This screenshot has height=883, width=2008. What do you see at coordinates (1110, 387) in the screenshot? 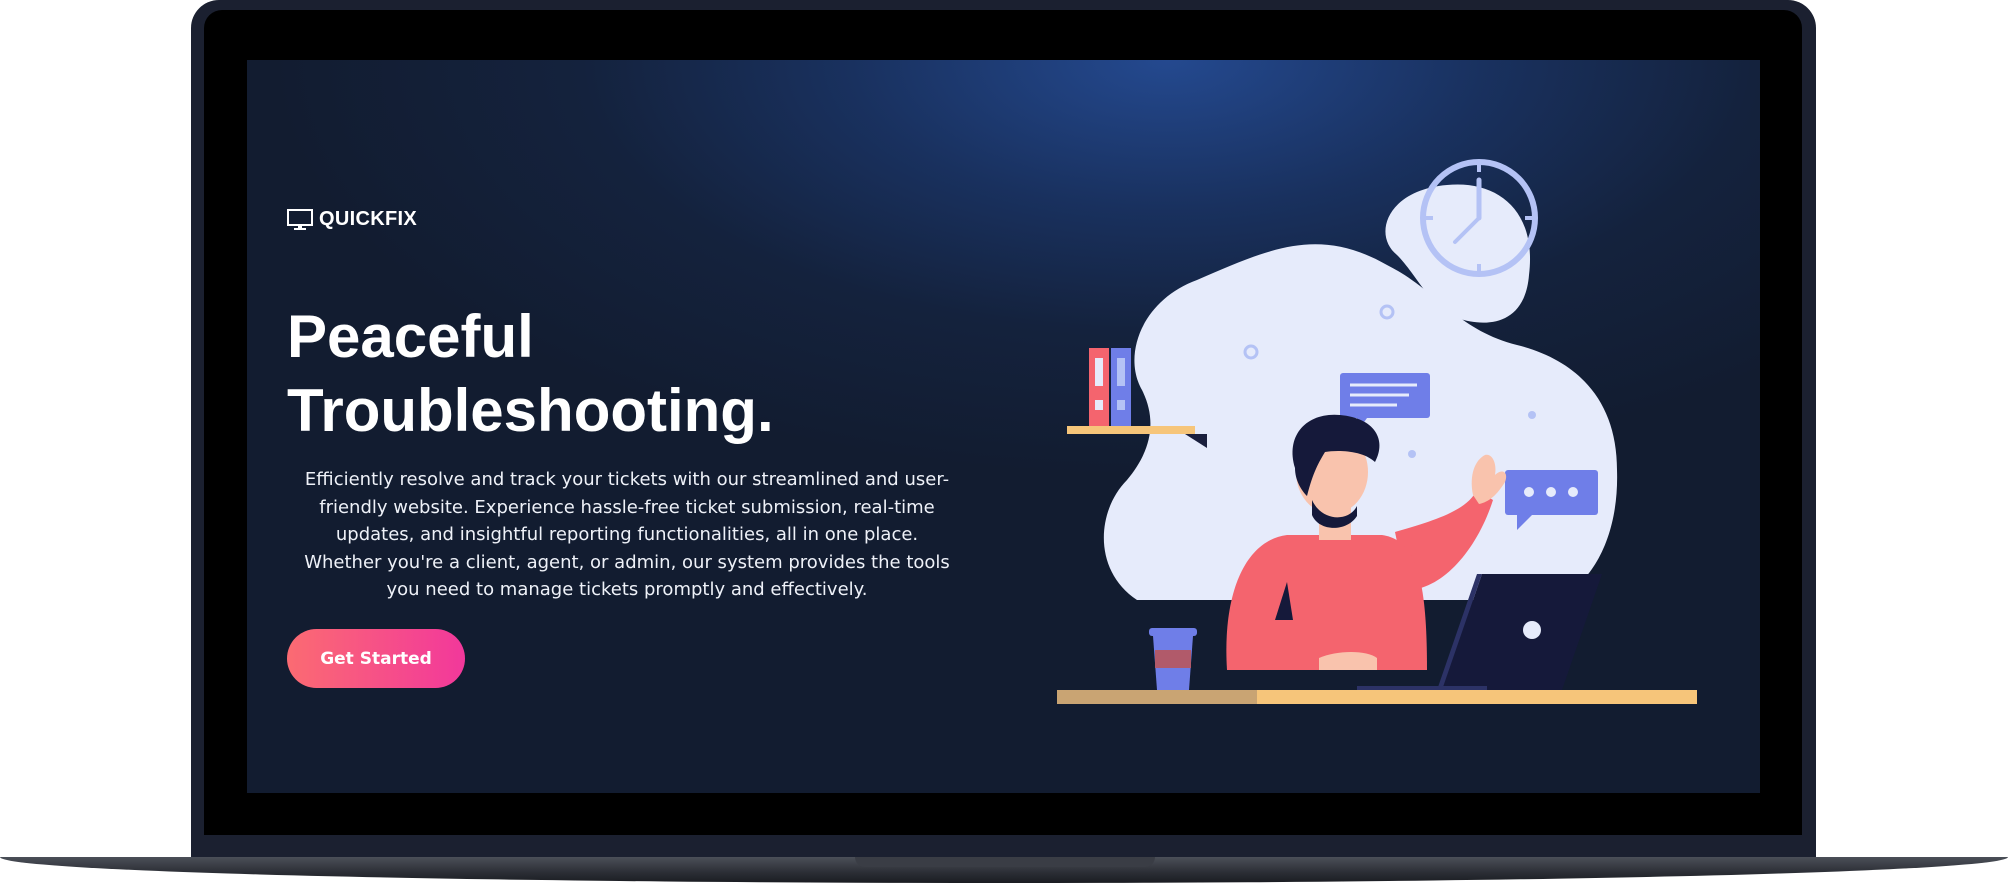
I see `binders-icon` at bounding box center [1110, 387].